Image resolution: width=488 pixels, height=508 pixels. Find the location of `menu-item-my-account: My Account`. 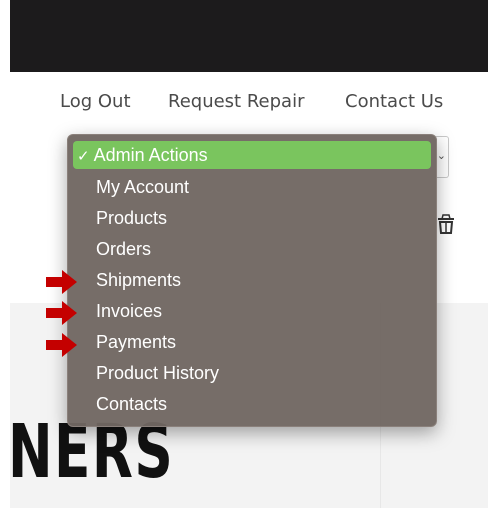

menu-item-my-account: My Account is located at coordinates (252, 187).